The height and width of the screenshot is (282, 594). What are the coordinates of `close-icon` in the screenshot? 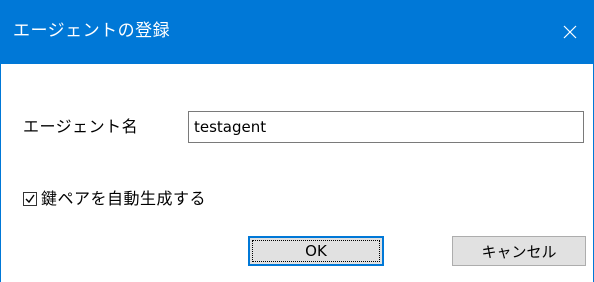 It's located at (570, 32).